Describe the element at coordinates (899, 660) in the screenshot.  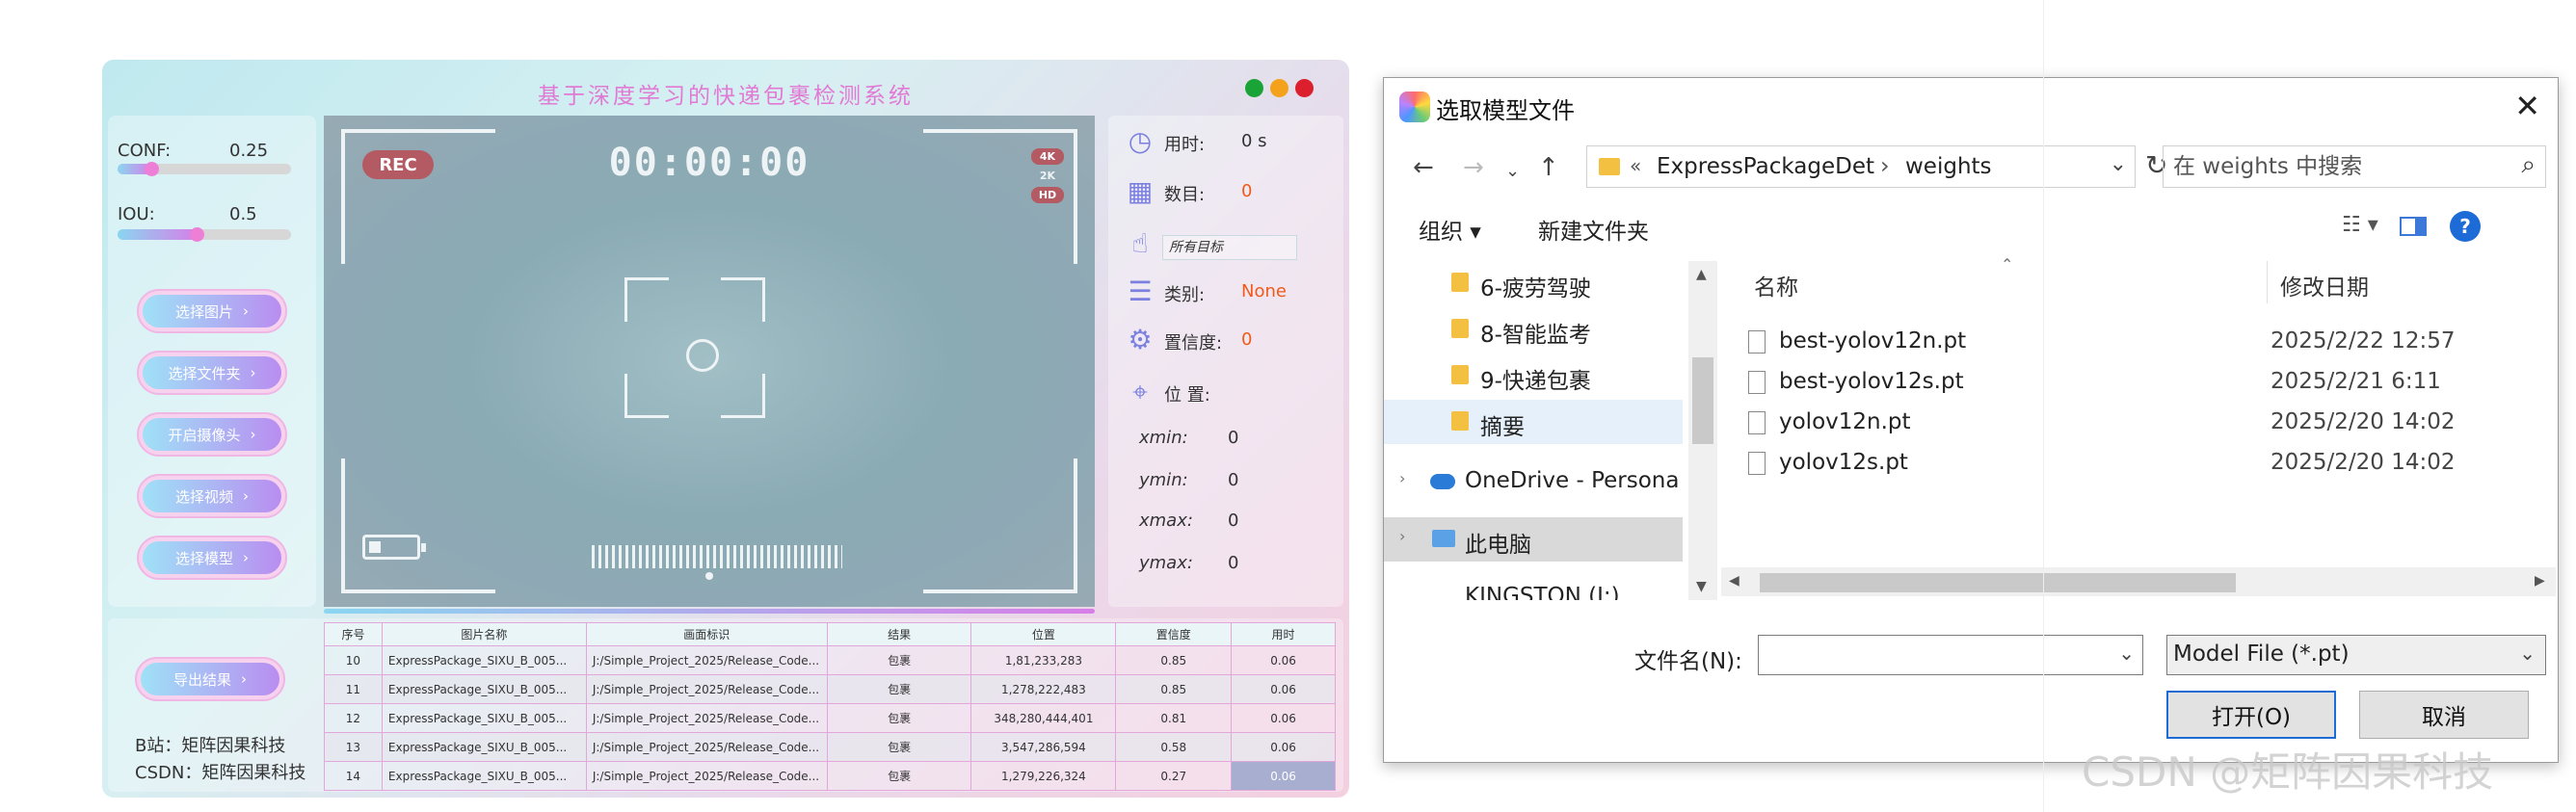
I see `table-cell: 包裹` at that location.